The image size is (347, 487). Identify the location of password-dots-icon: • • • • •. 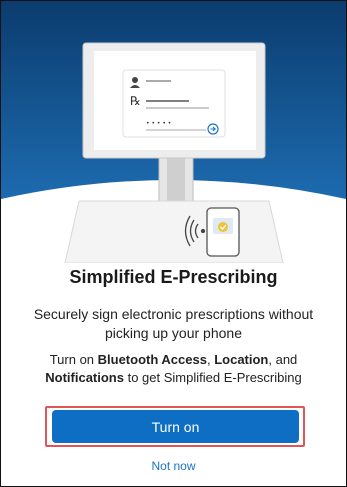
(158, 123).